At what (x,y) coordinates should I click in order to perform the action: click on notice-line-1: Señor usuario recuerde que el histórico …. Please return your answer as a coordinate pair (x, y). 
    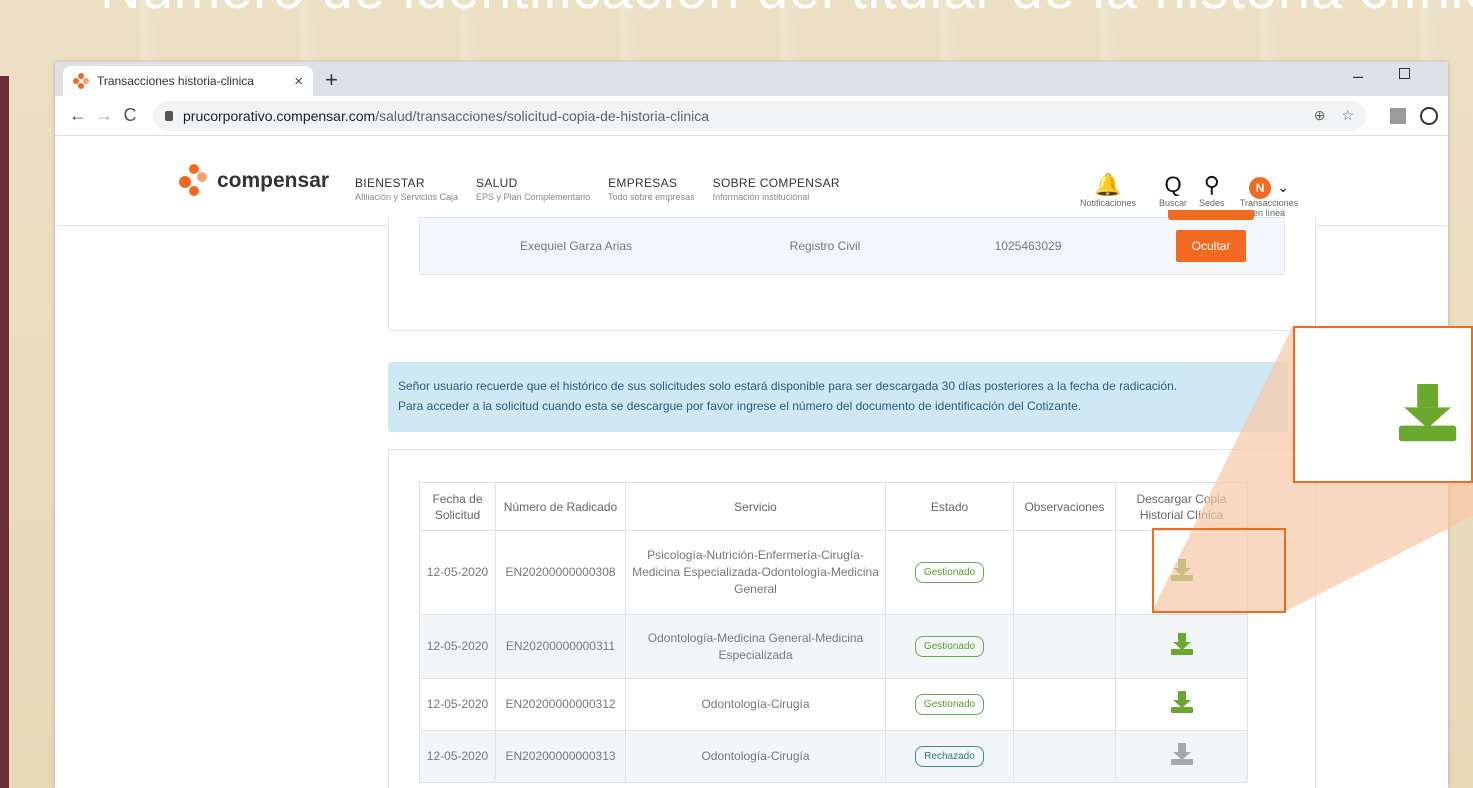
    Looking at the image, I should click on (788, 386).